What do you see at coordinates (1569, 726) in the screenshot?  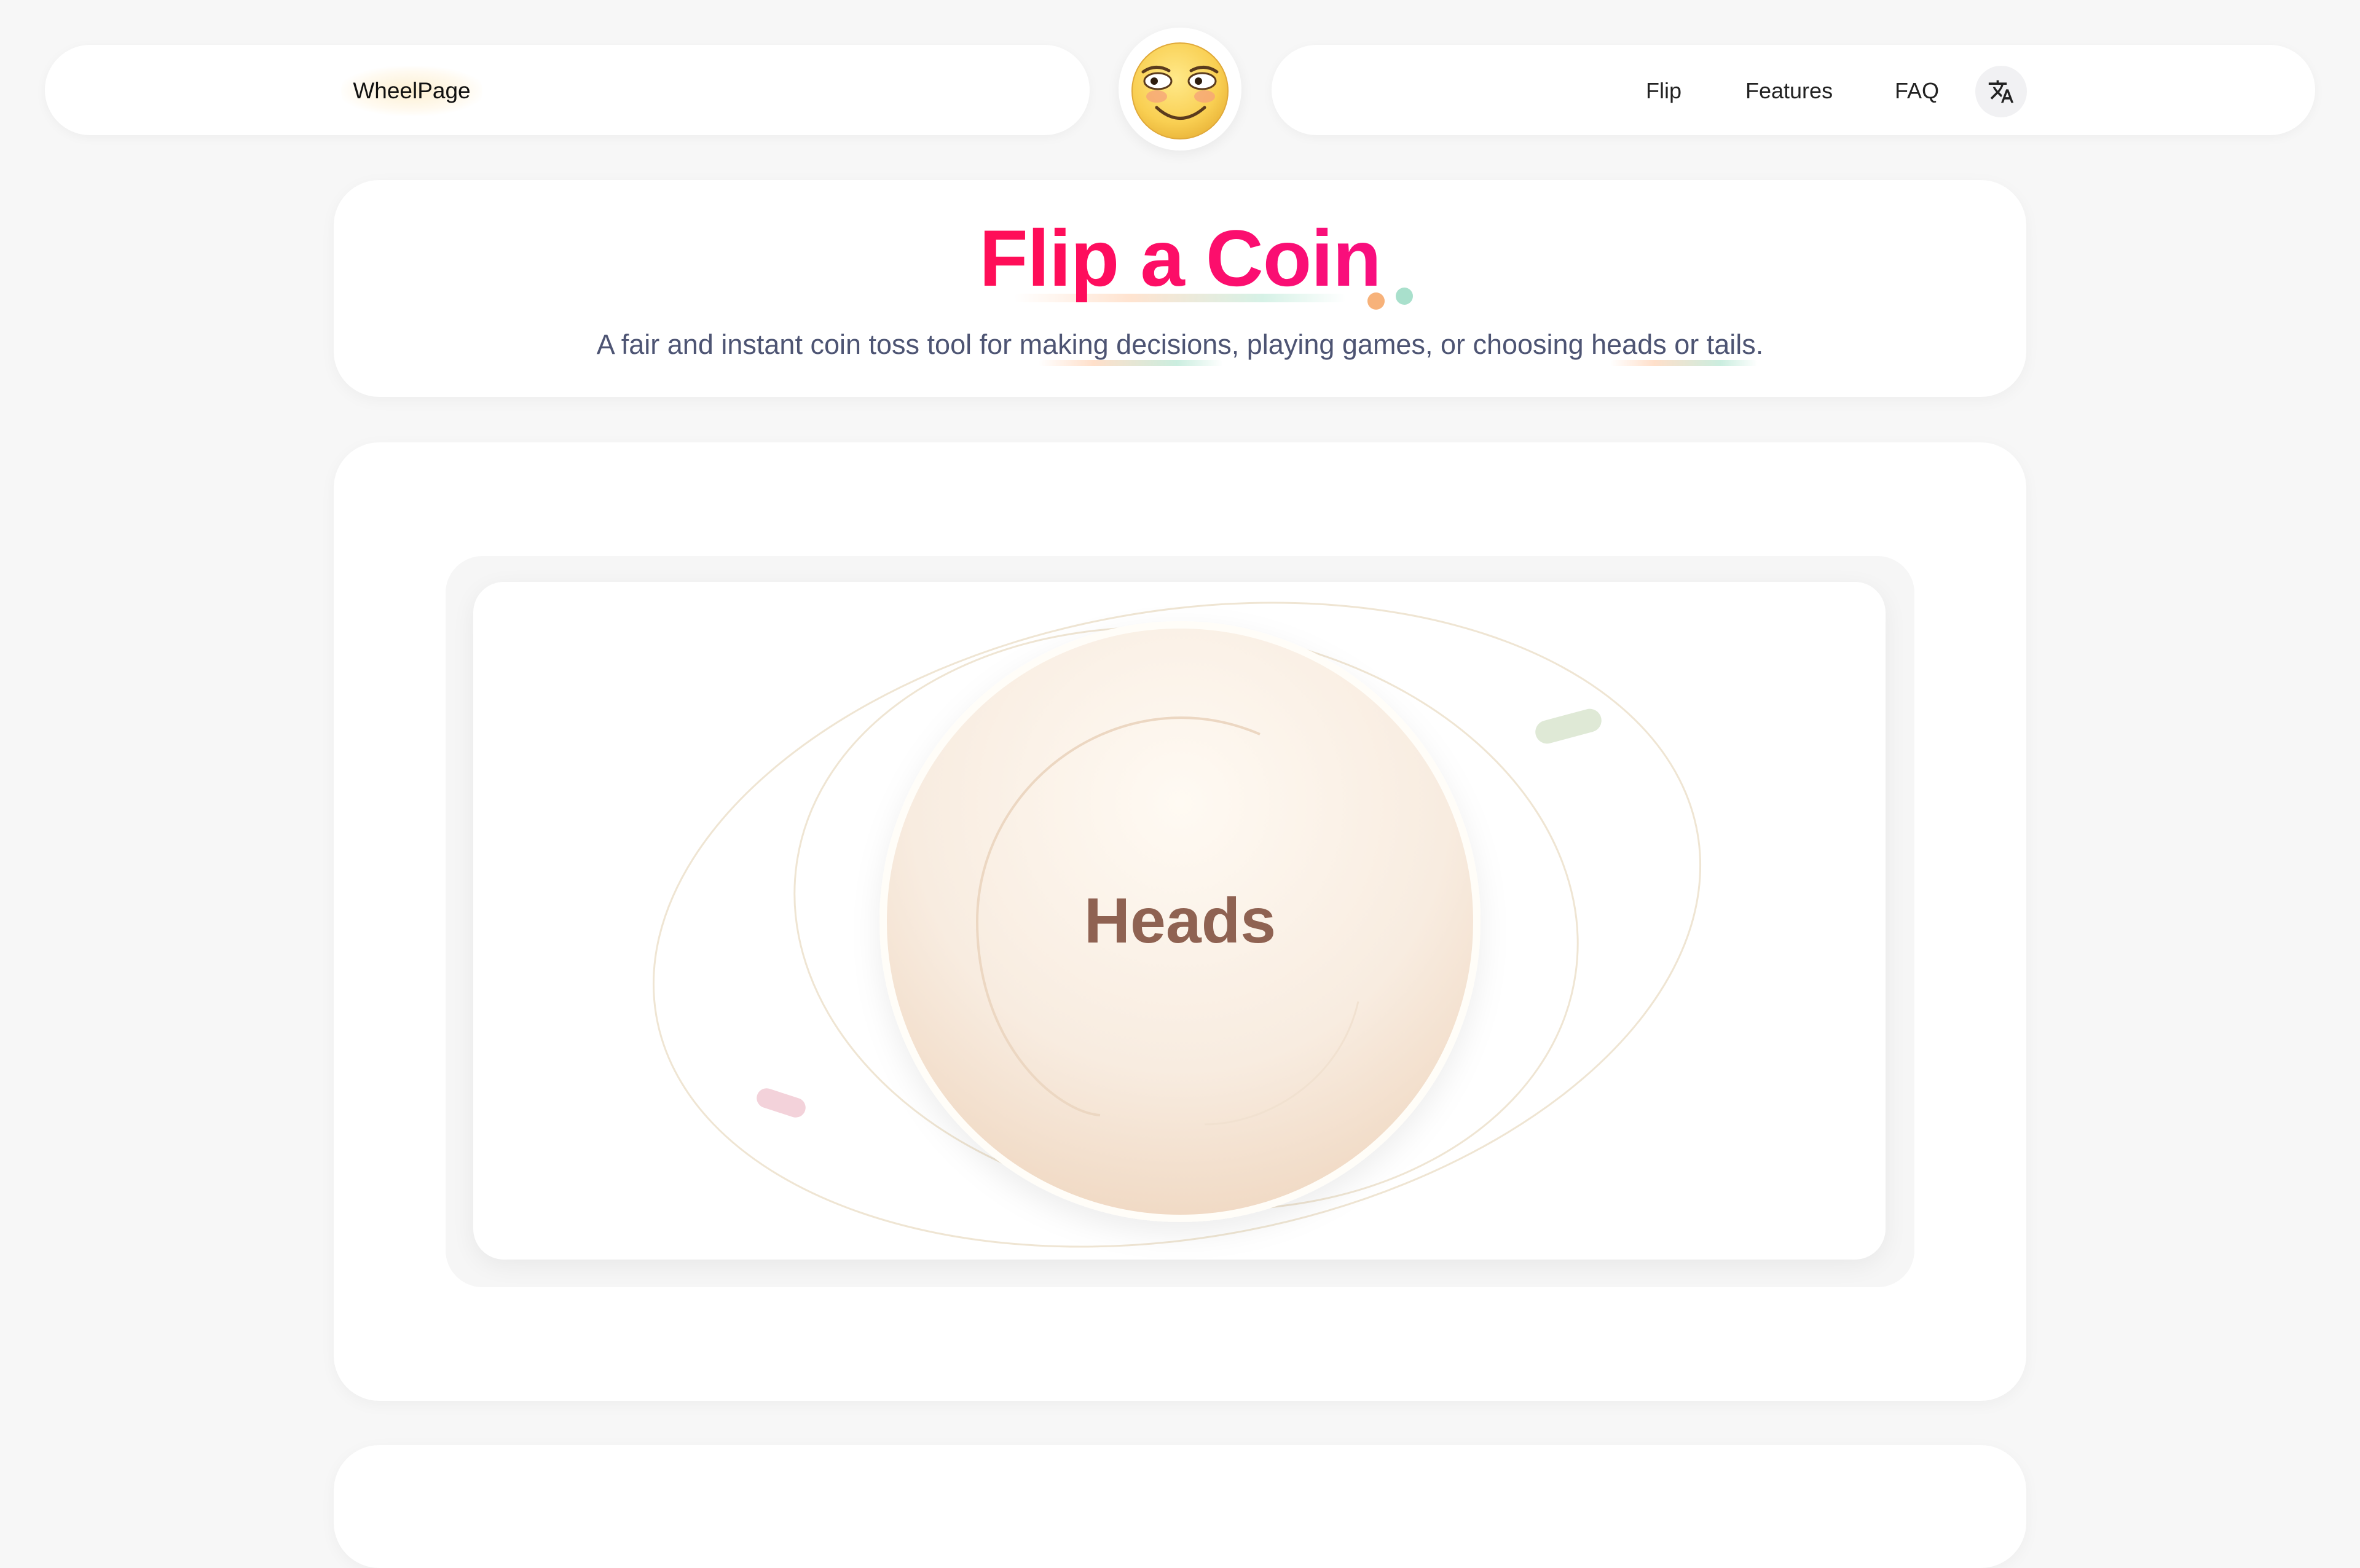 I see `confetti-green` at bounding box center [1569, 726].